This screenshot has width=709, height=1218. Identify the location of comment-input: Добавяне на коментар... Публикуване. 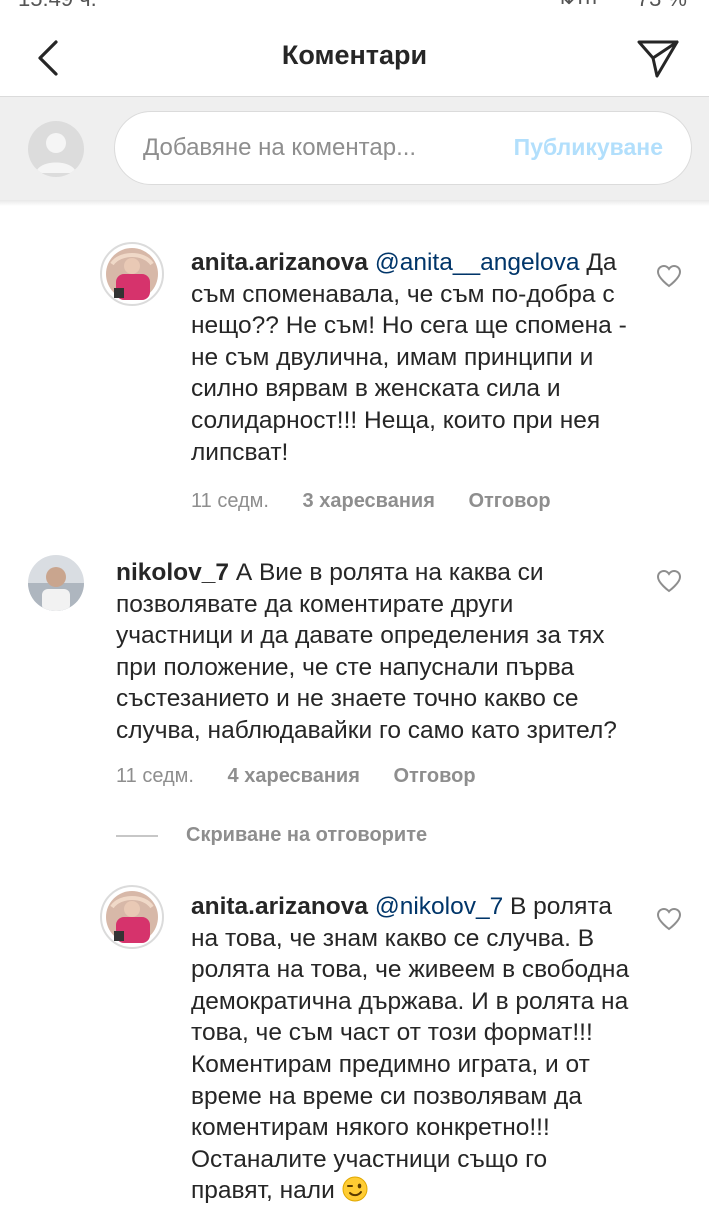
(403, 148).